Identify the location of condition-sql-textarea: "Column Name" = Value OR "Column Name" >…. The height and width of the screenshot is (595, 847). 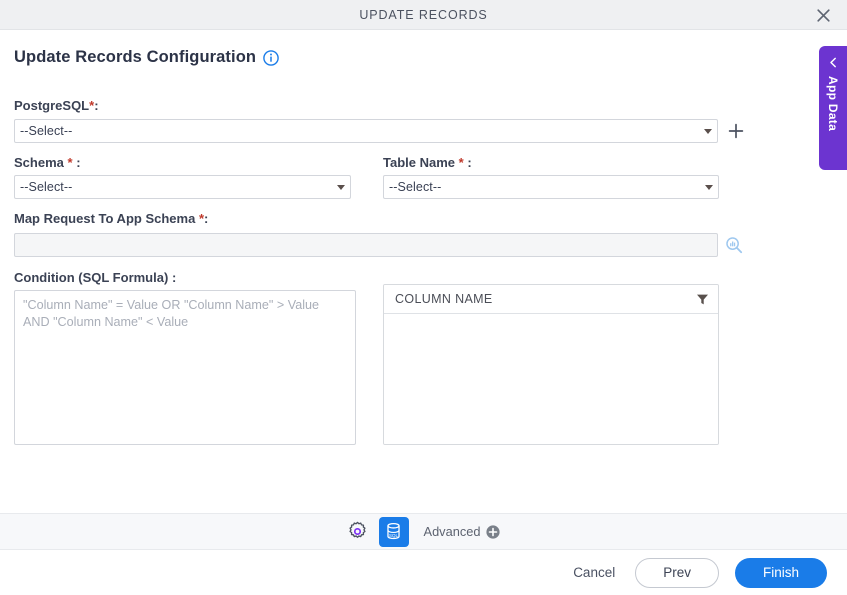
(185, 367).